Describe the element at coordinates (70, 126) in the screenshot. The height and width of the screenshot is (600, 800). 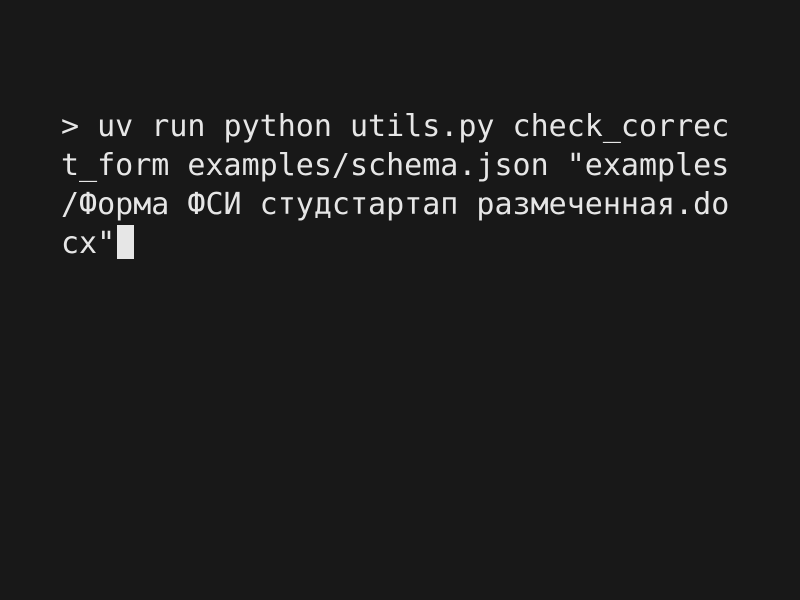
I see `prompt-symbol: >` at that location.